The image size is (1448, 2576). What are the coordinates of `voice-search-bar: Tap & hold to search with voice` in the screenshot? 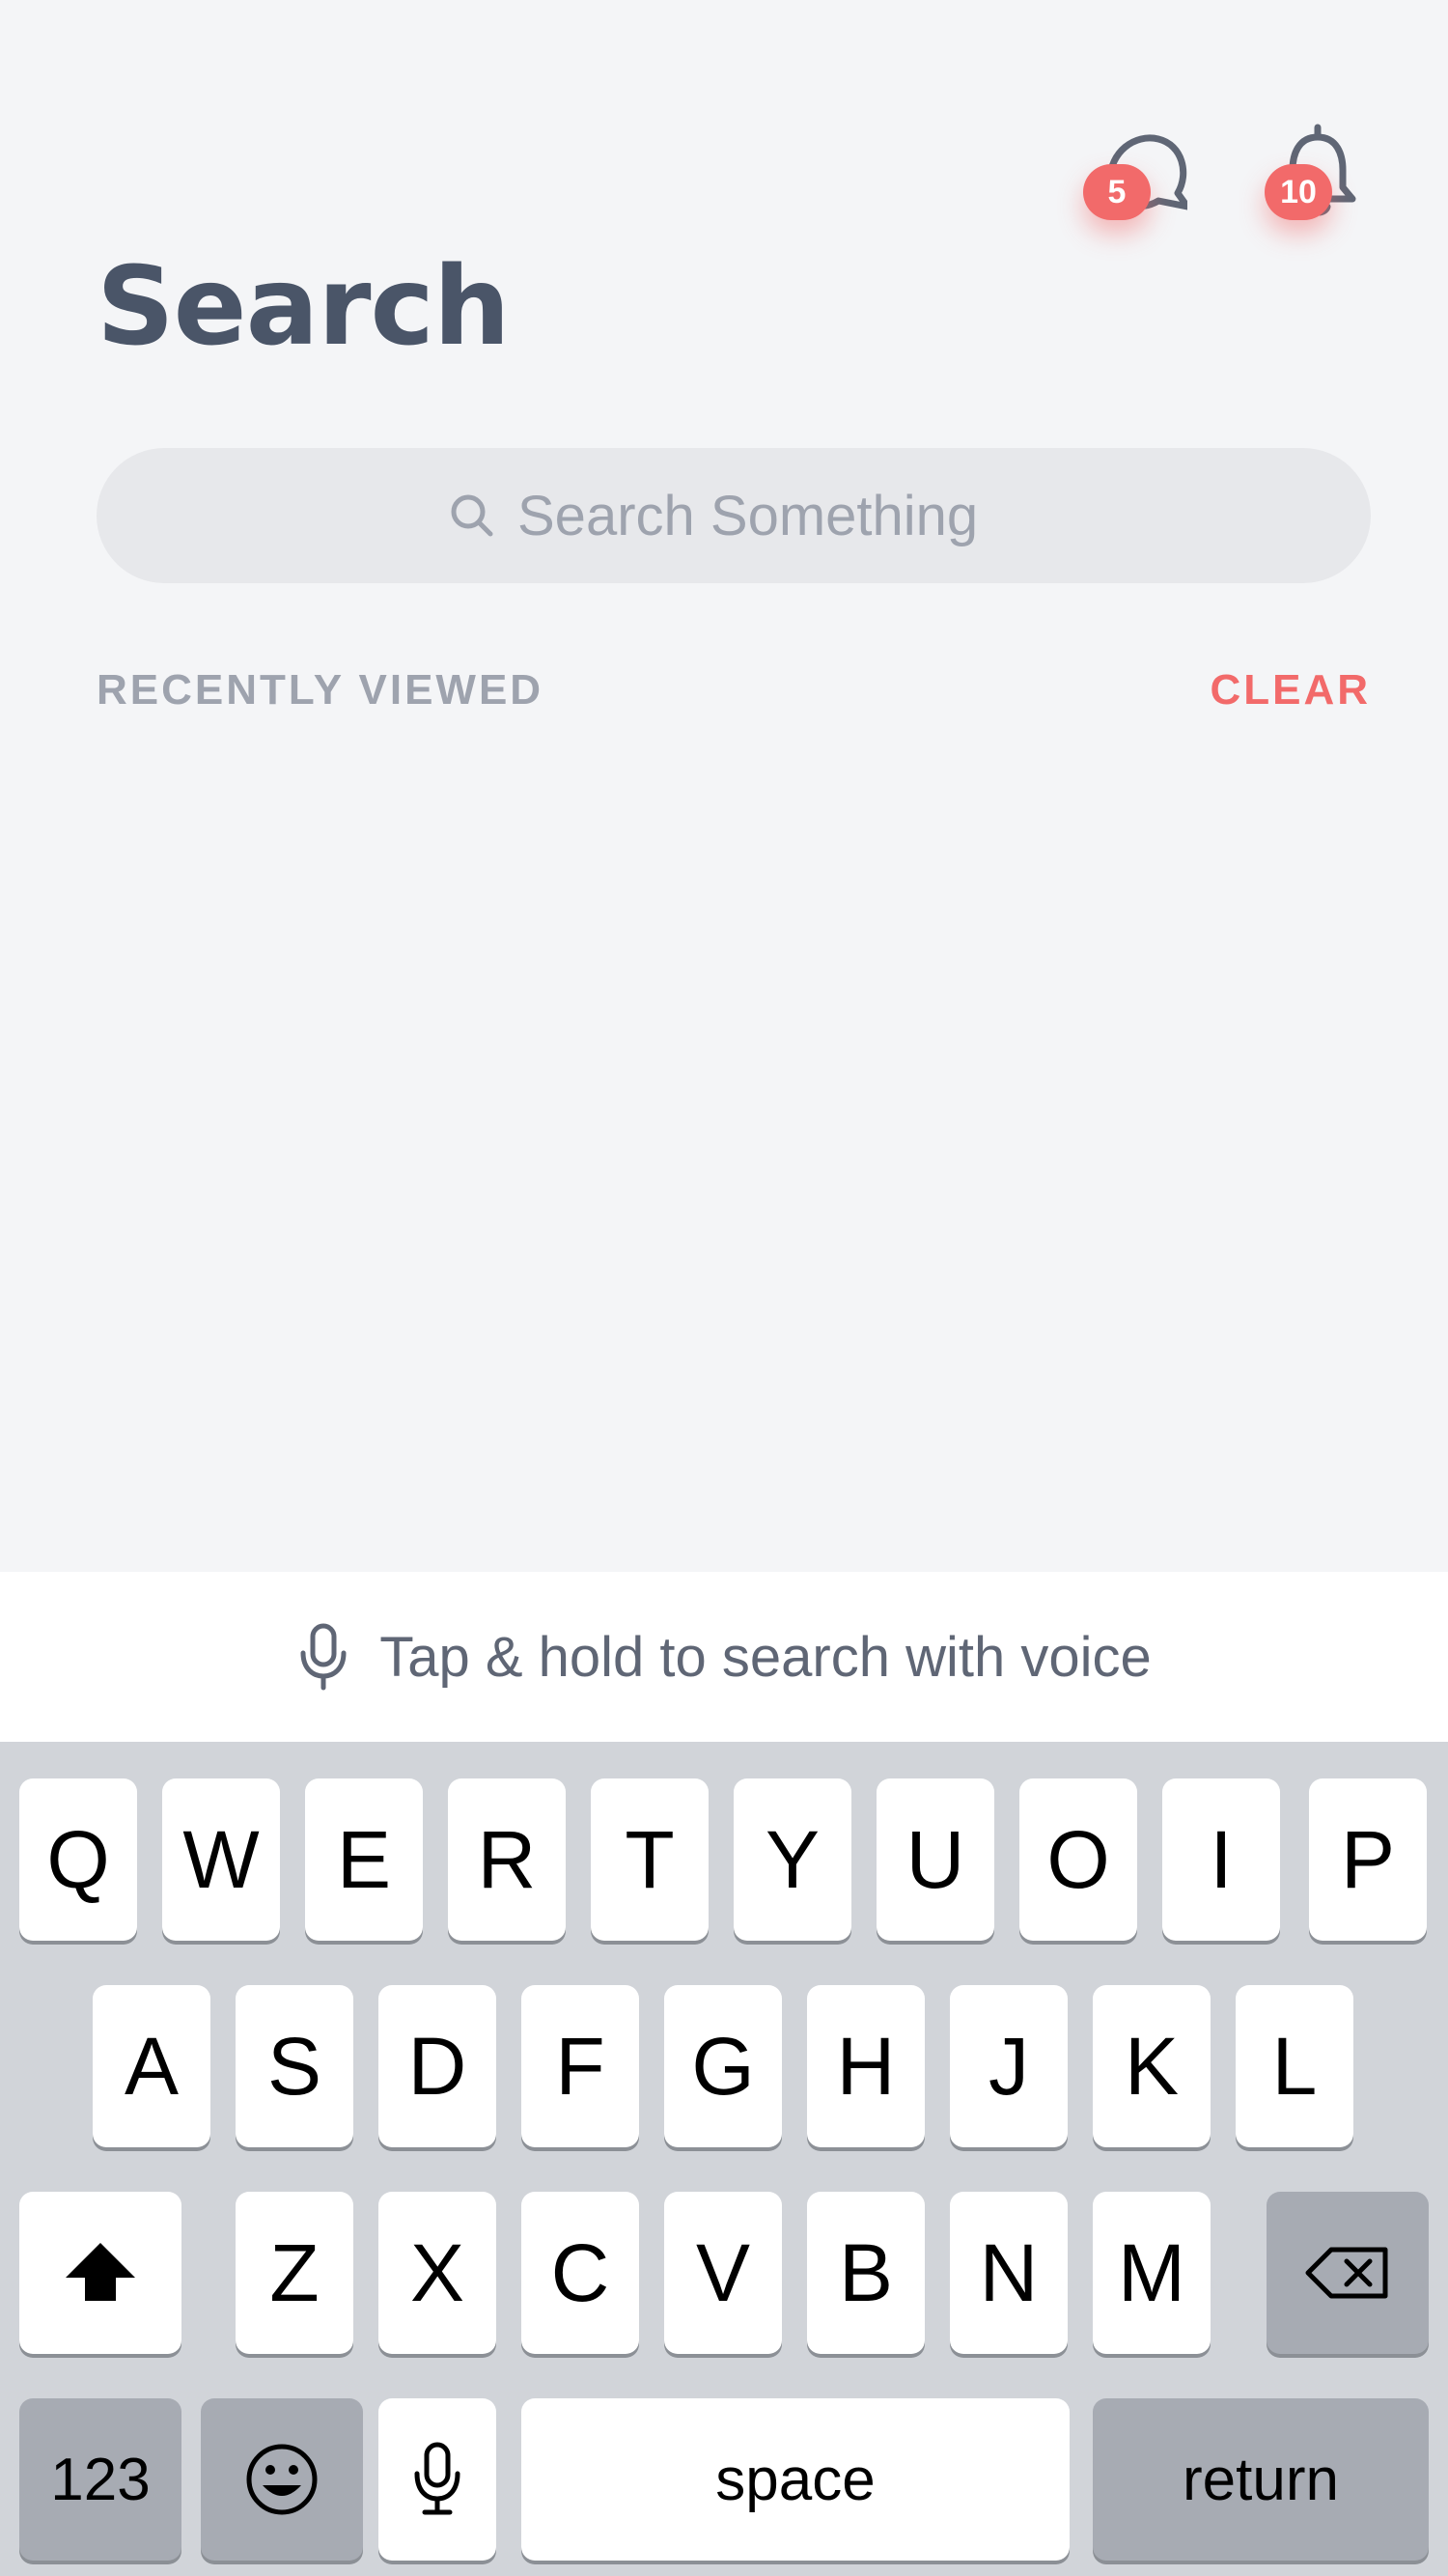 It's located at (724, 1657).